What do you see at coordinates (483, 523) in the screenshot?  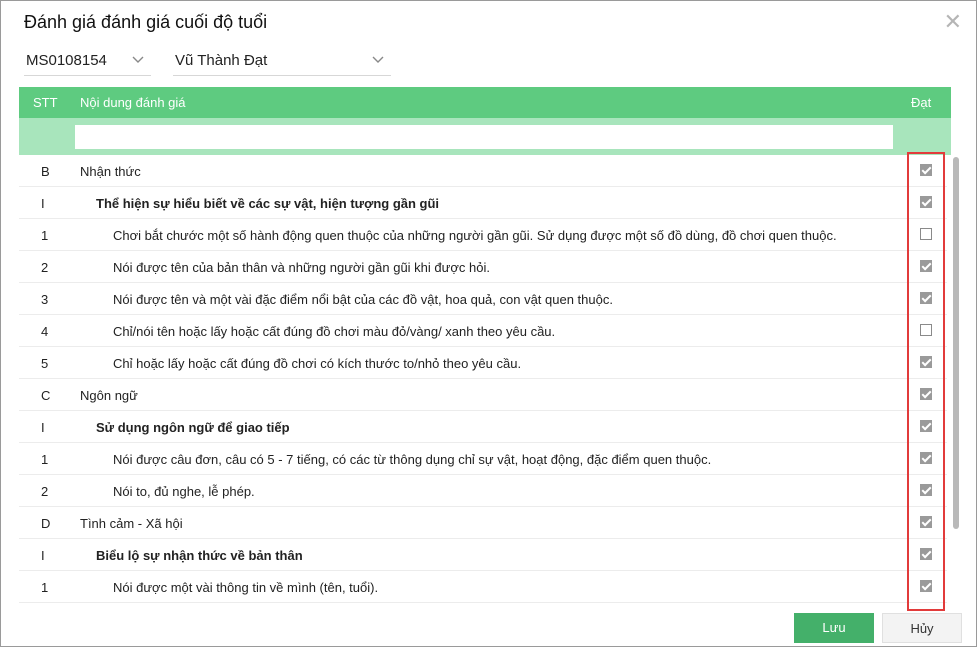 I see `table-row: D Tình cảm - Xã hội` at bounding box center [483, 523].